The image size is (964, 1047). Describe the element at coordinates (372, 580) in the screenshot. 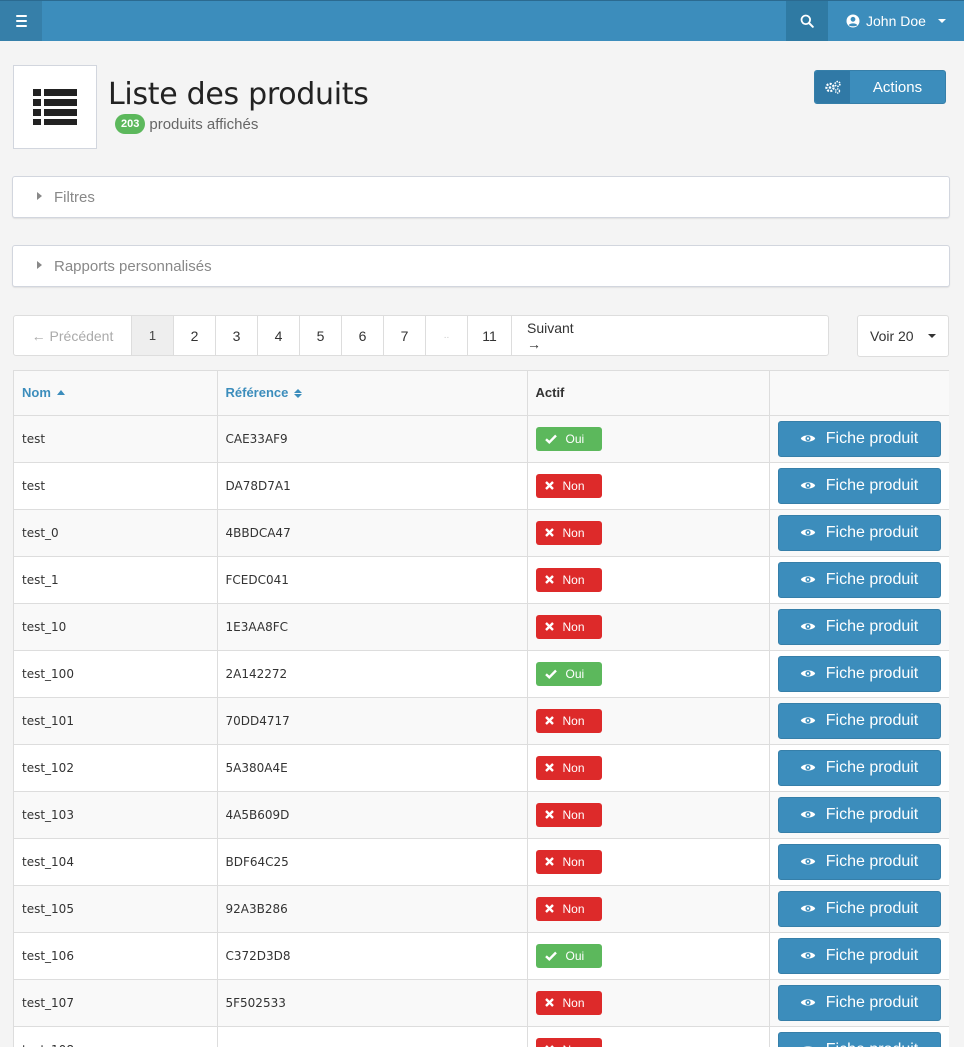

I see `product-reference-cell: FCEDC041` at that location.